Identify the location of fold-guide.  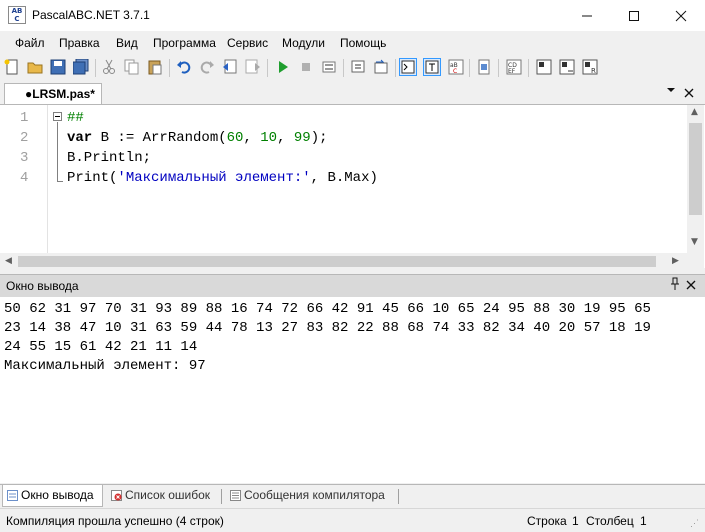
(57, 152).